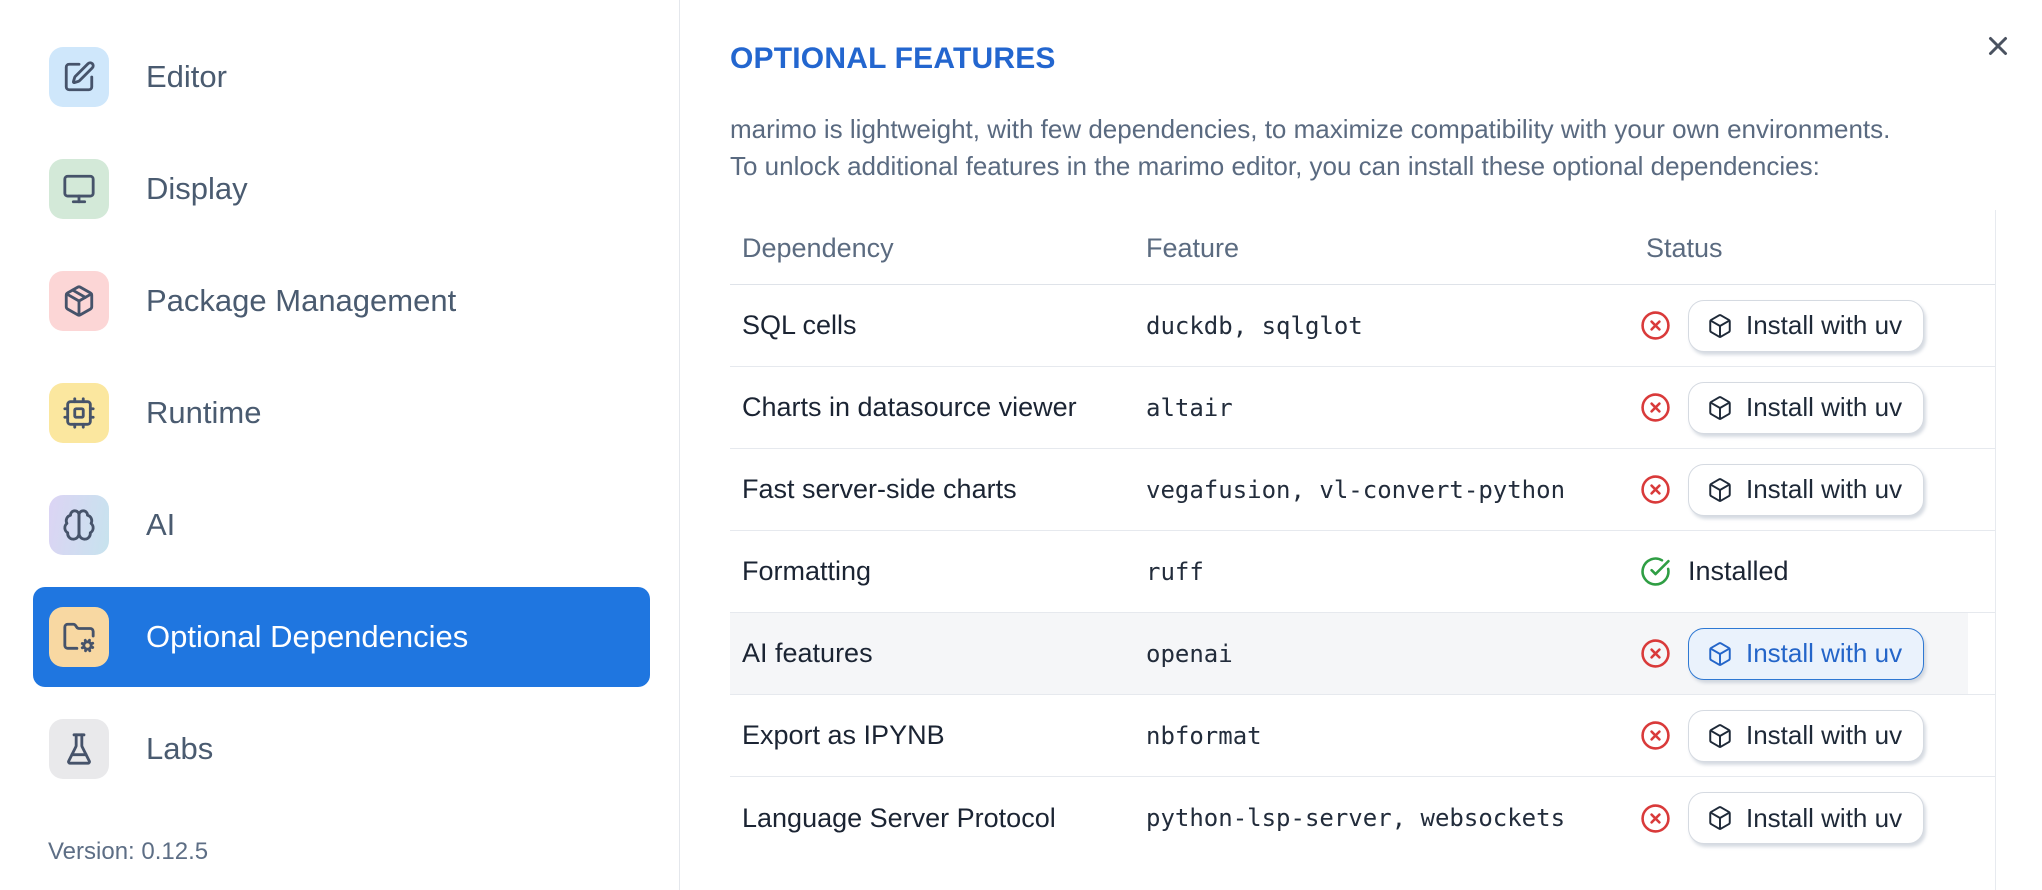  What do you see at coordinates (301, 300) in the screenshot?
I see `sidebar-item-label: Package Management` at bounding box center [301, 300].